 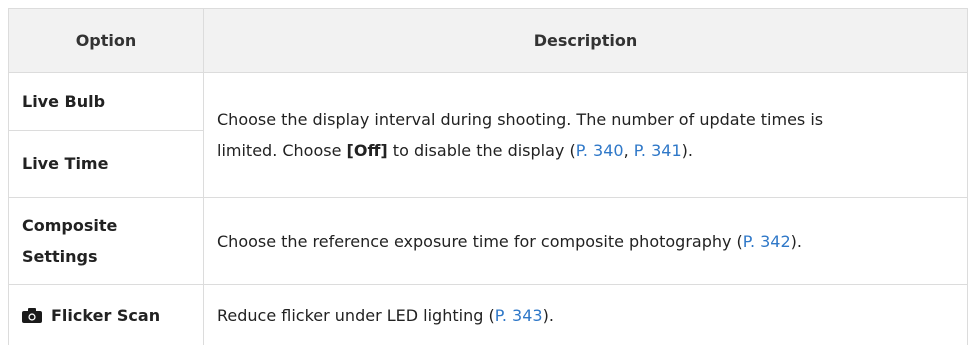 What do you see at coordinates (481, 150) in the screenshot?
I see `live-desc-text3: to disable the display (` at bounding box center [481, 150].